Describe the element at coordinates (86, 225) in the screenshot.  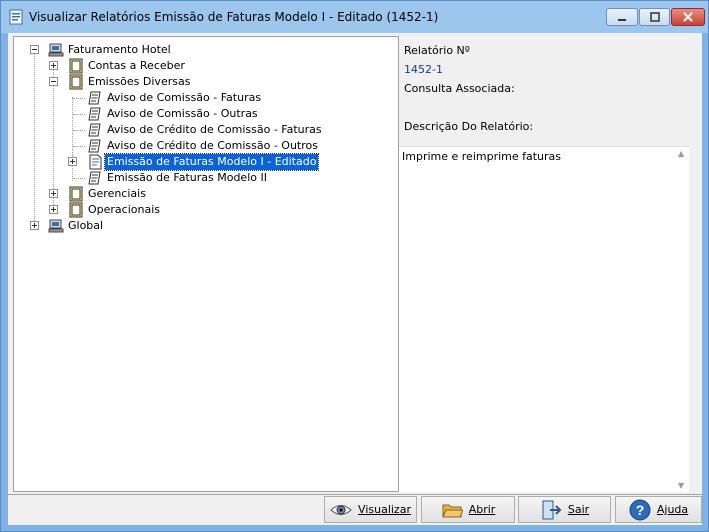
I see `tree-label-global: Global` at that location.